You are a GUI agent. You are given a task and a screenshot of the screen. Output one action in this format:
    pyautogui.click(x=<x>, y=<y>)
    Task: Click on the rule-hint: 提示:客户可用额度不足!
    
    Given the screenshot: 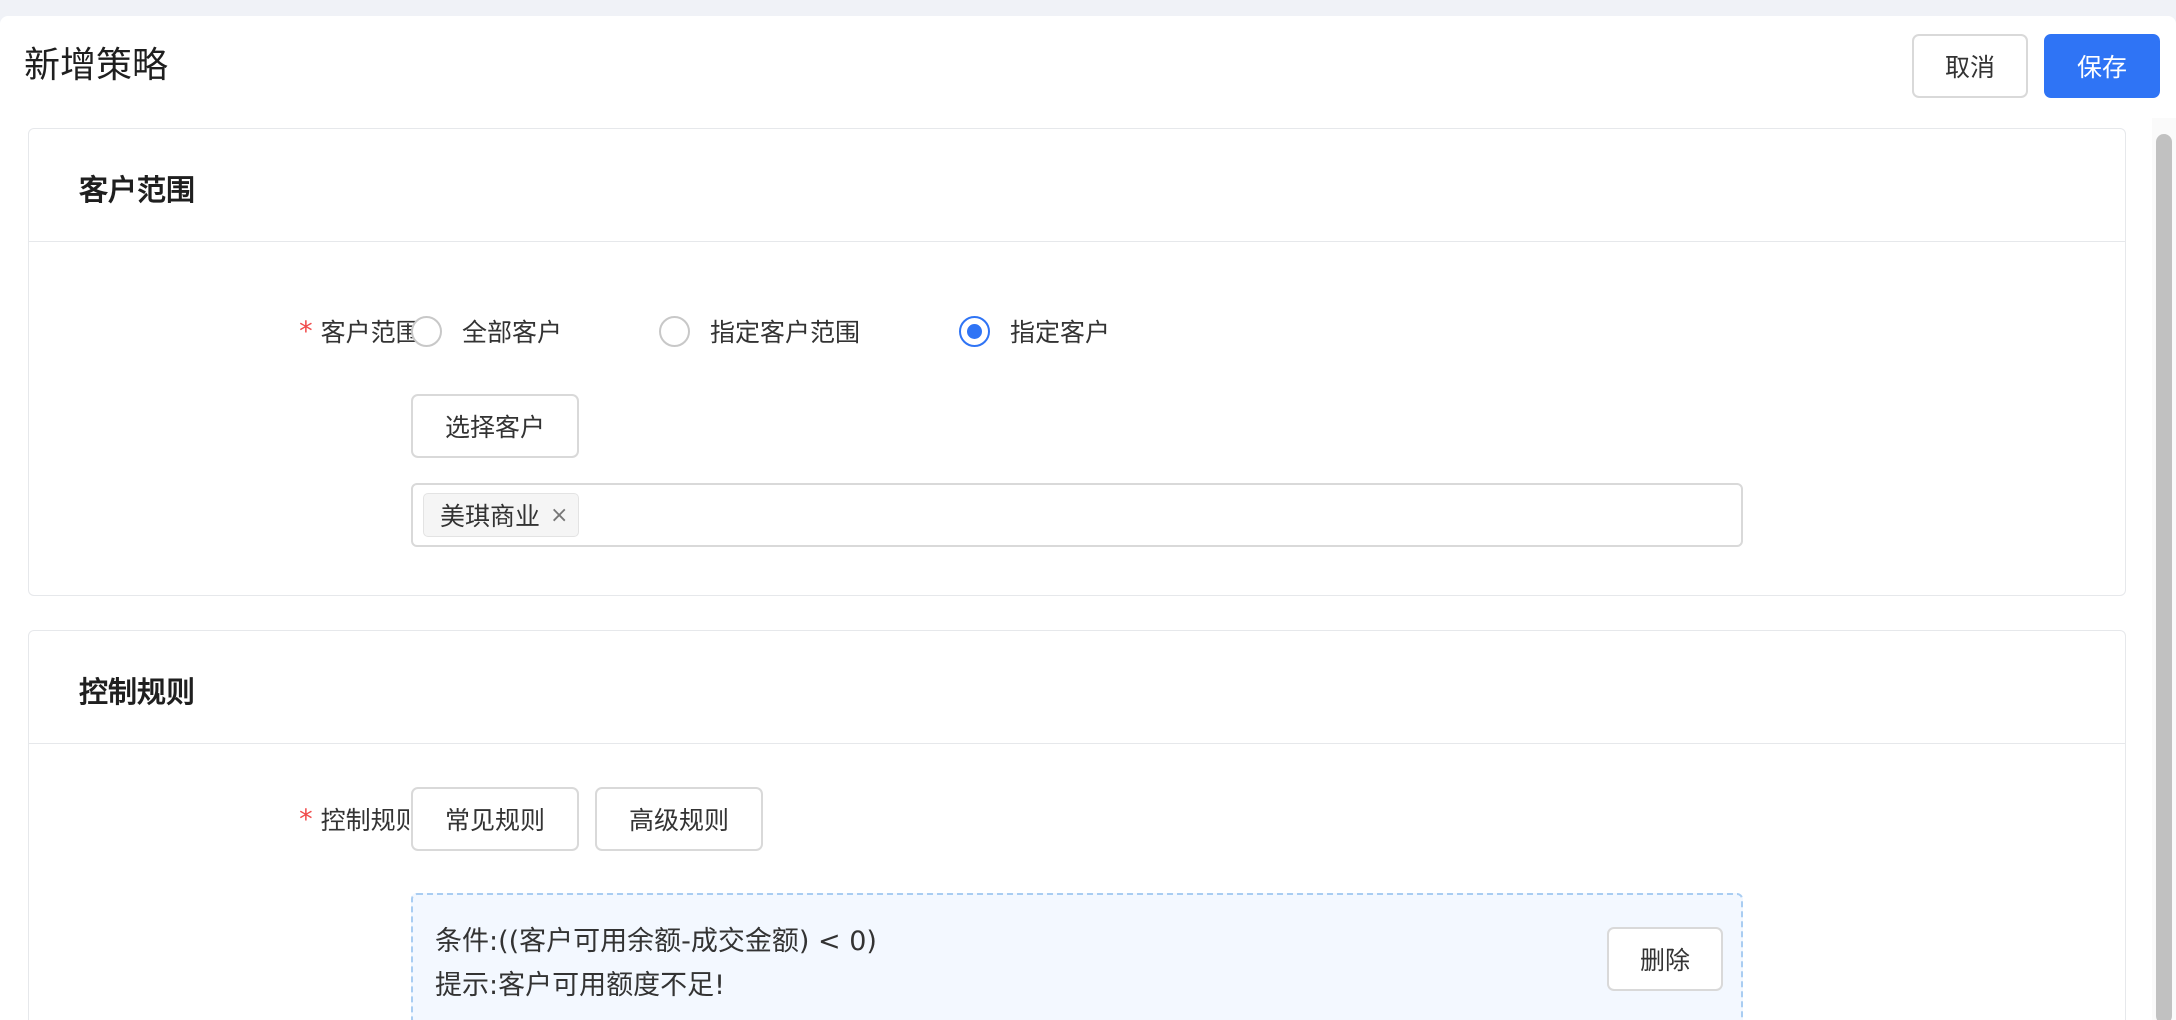 What is the action you would take?
    pyautogui.click(x=580, y=985)
    